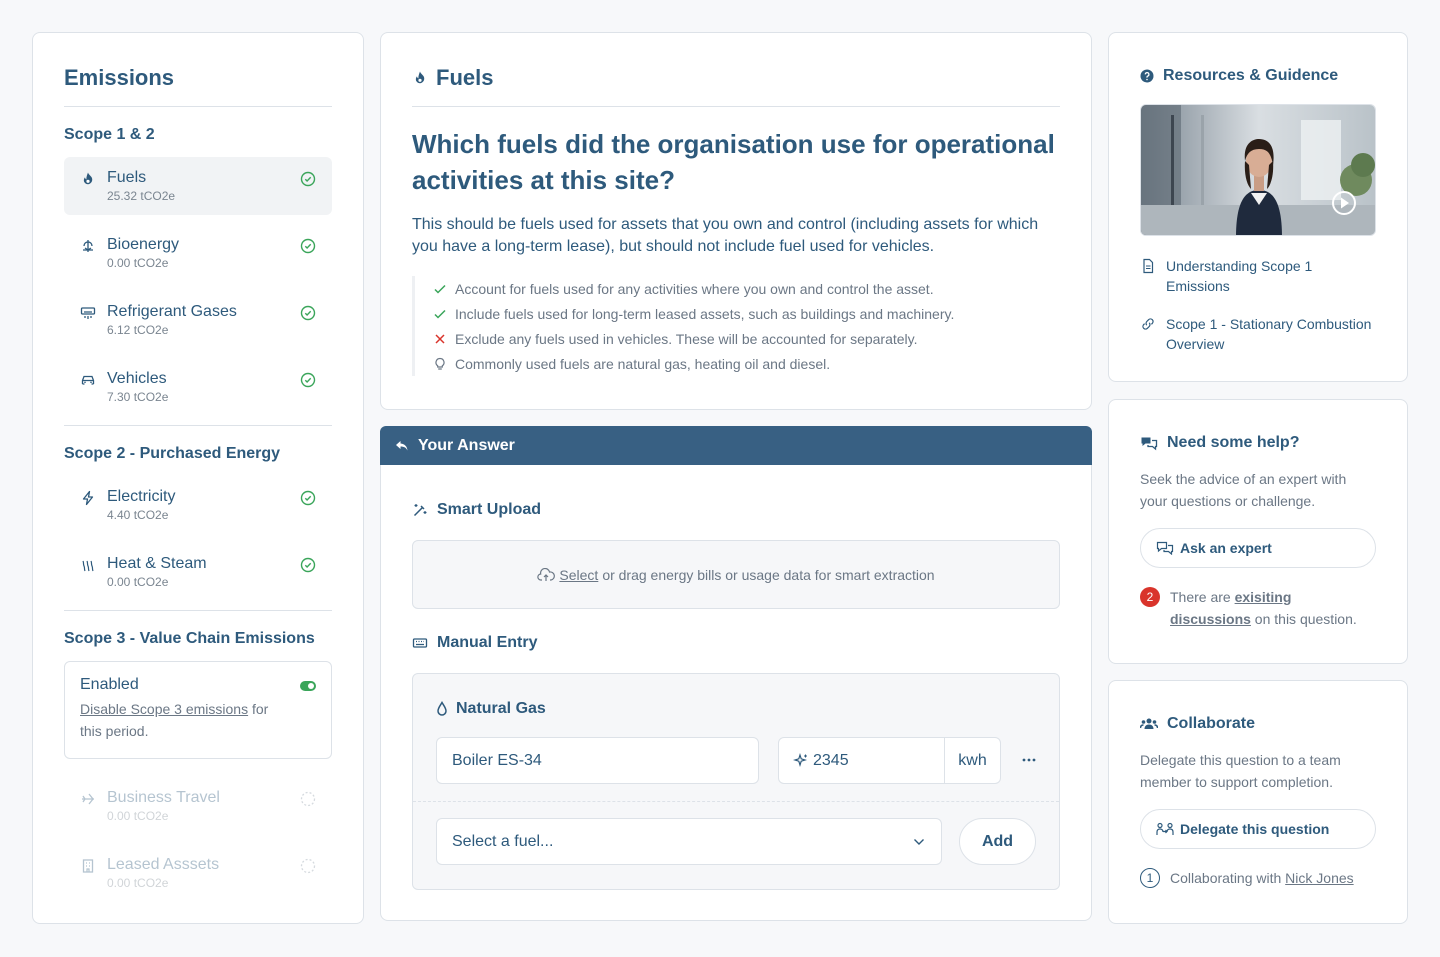 Image resolution: width=1440 pixels, height=957 pixels. What do you see at coordinates (1149, 723) in the screenshot?
I see `users-icon` at bounding box center [1149, 723].